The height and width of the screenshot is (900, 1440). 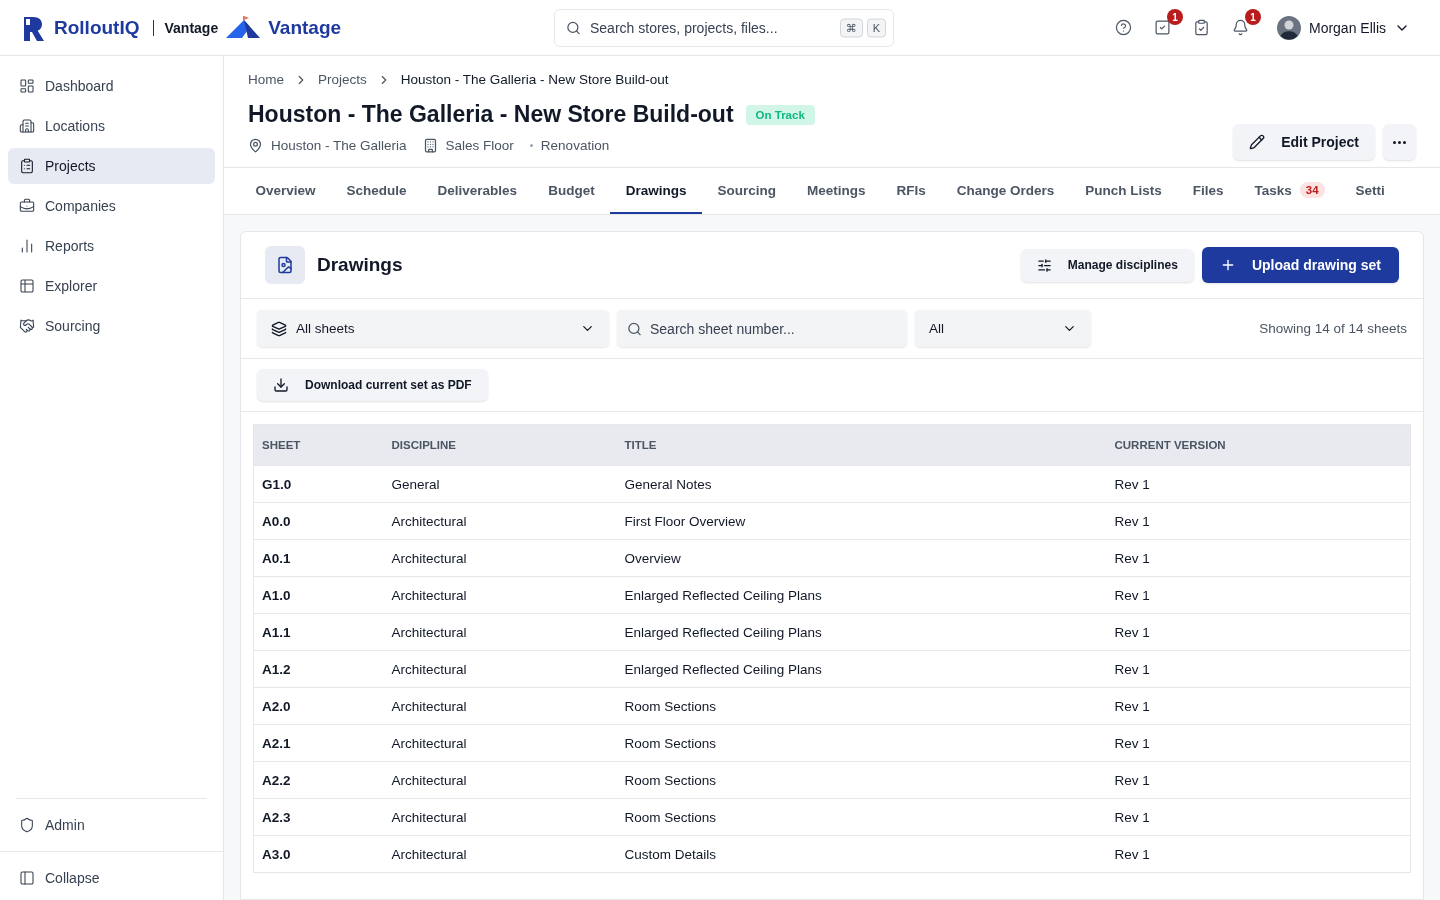 What do you see at coordinates (836, 191) in the screenshot?
I see `tab: Meetings` at bounding box center [836, 191].